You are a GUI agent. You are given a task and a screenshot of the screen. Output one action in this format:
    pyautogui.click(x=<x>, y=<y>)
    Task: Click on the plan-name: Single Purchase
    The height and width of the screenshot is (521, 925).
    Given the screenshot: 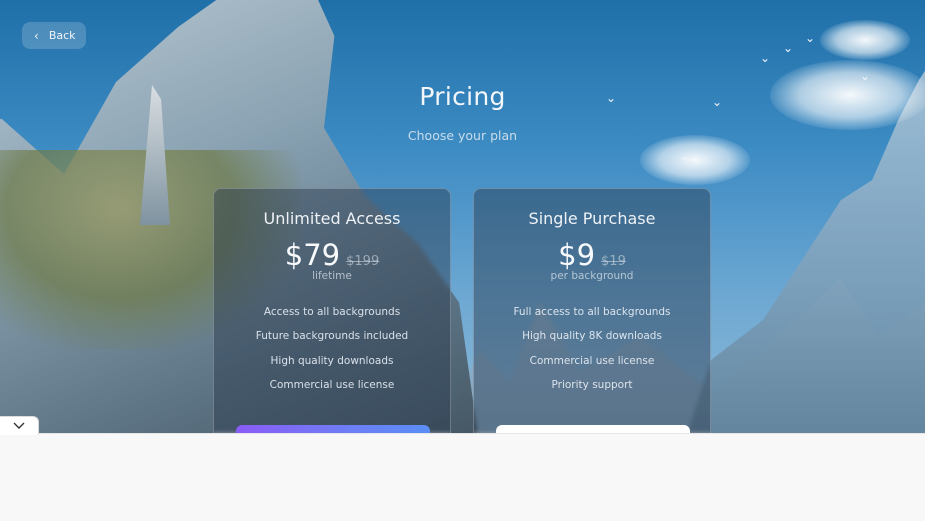 What is the action you would take?
    pyautogui.click(x=592, y=218)
    